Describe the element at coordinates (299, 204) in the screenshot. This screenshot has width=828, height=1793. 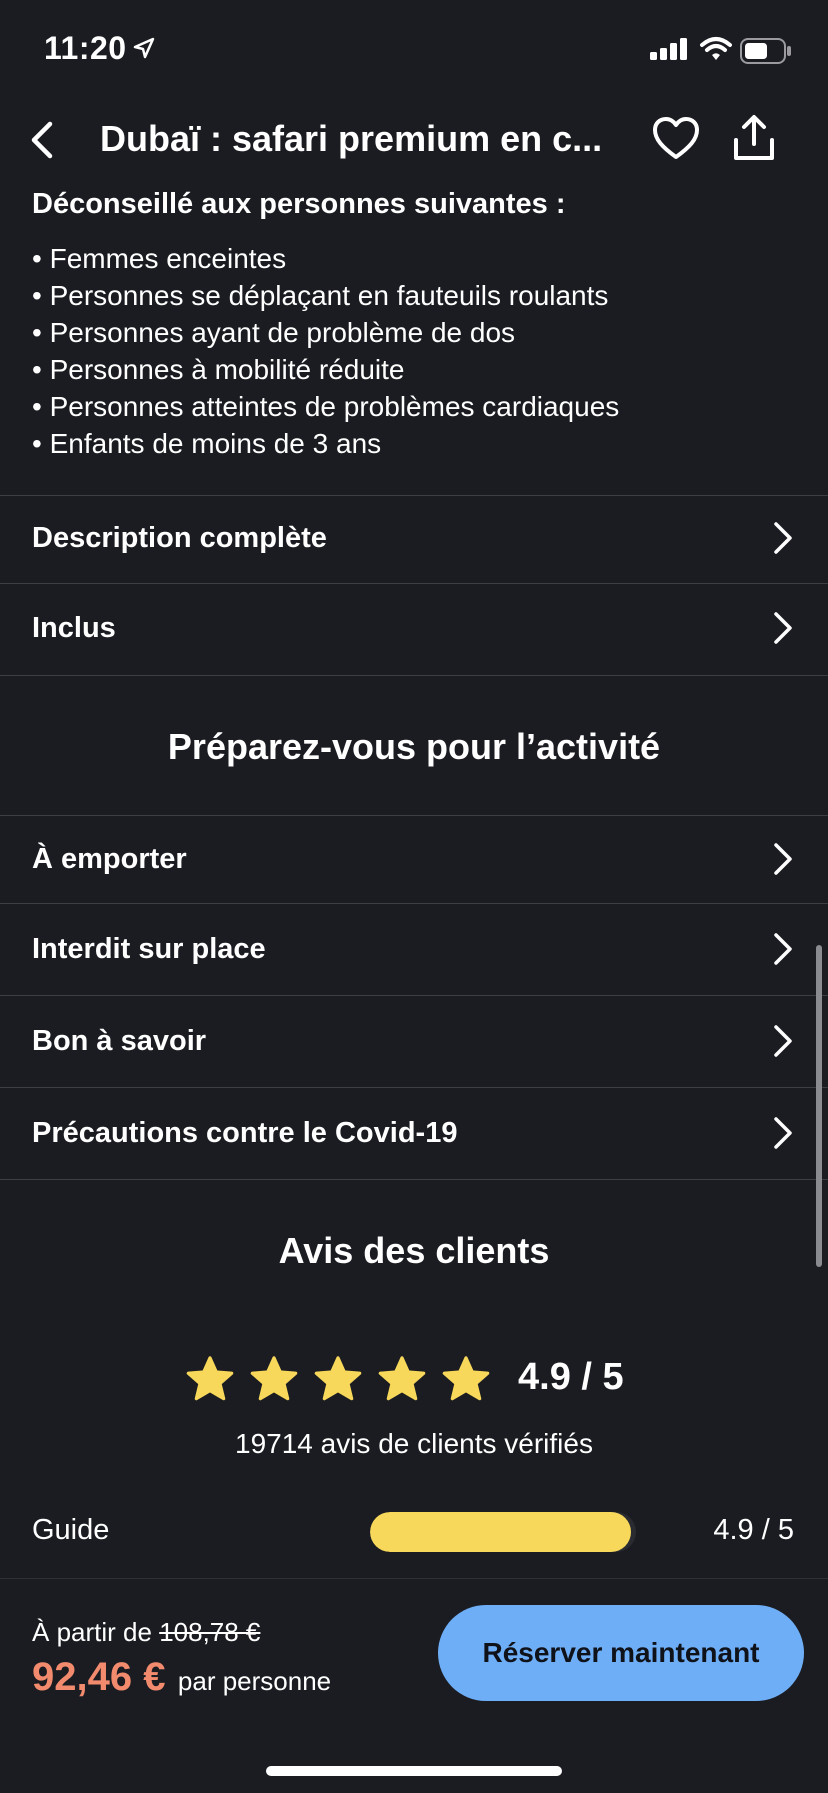
I see `not-recommended-heading: Déconseillé aux personnes suivantes :` at that location.